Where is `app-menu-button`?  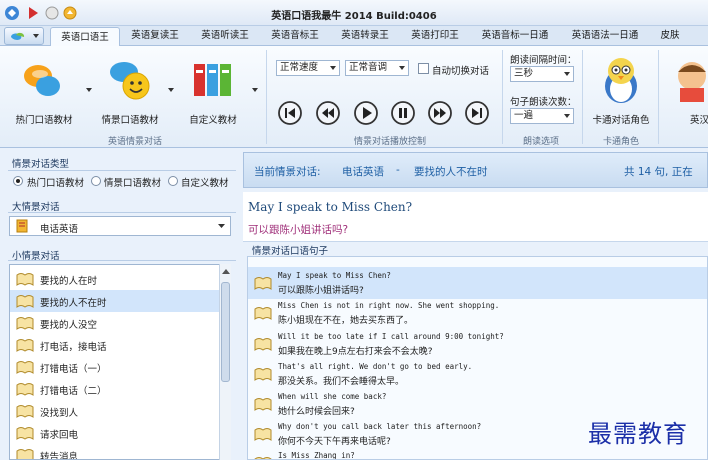
app-menu-button is located at coordinates (24, 36).